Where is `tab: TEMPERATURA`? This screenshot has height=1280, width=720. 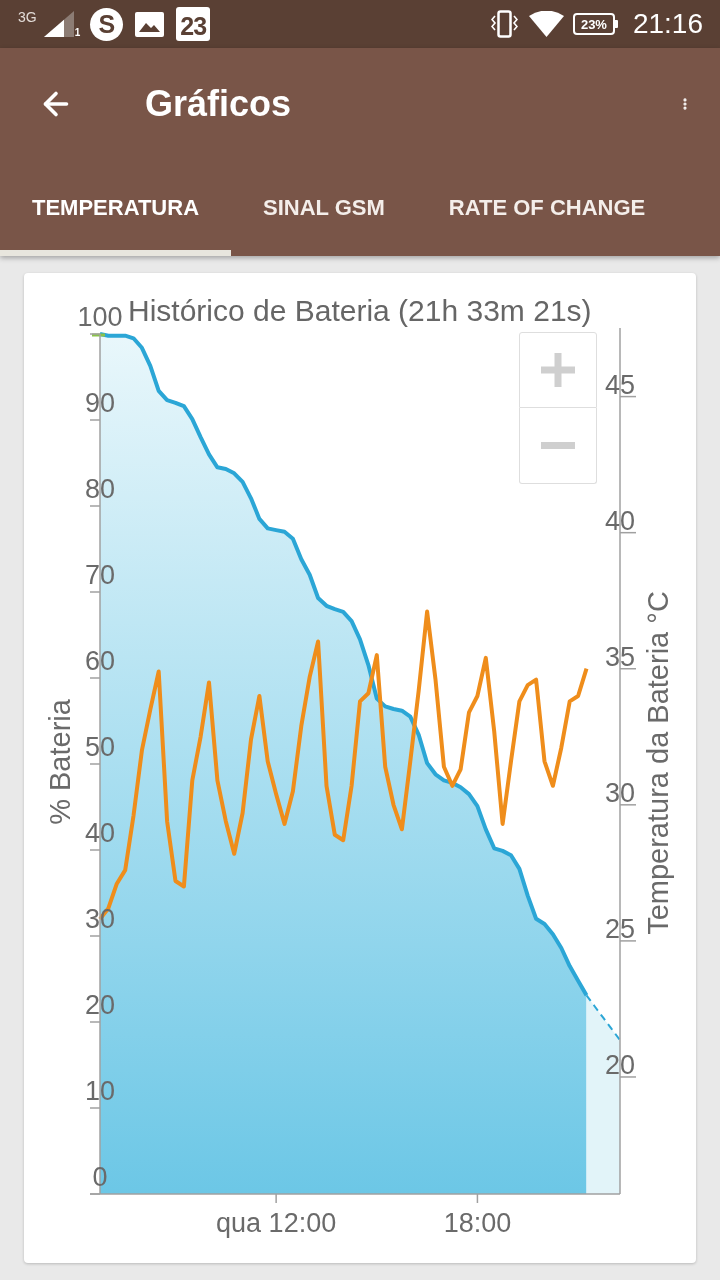
tab: TEMPERATURA is located at coordinates (116, 208).